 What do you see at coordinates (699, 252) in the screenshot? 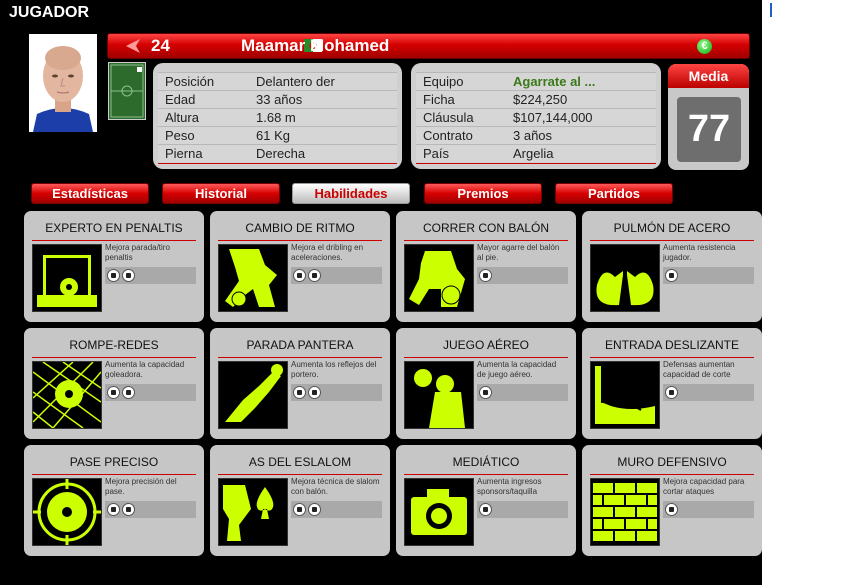
I see `skill-description: Aumenta resistencia jugador.` at bounding box center [699, 252].